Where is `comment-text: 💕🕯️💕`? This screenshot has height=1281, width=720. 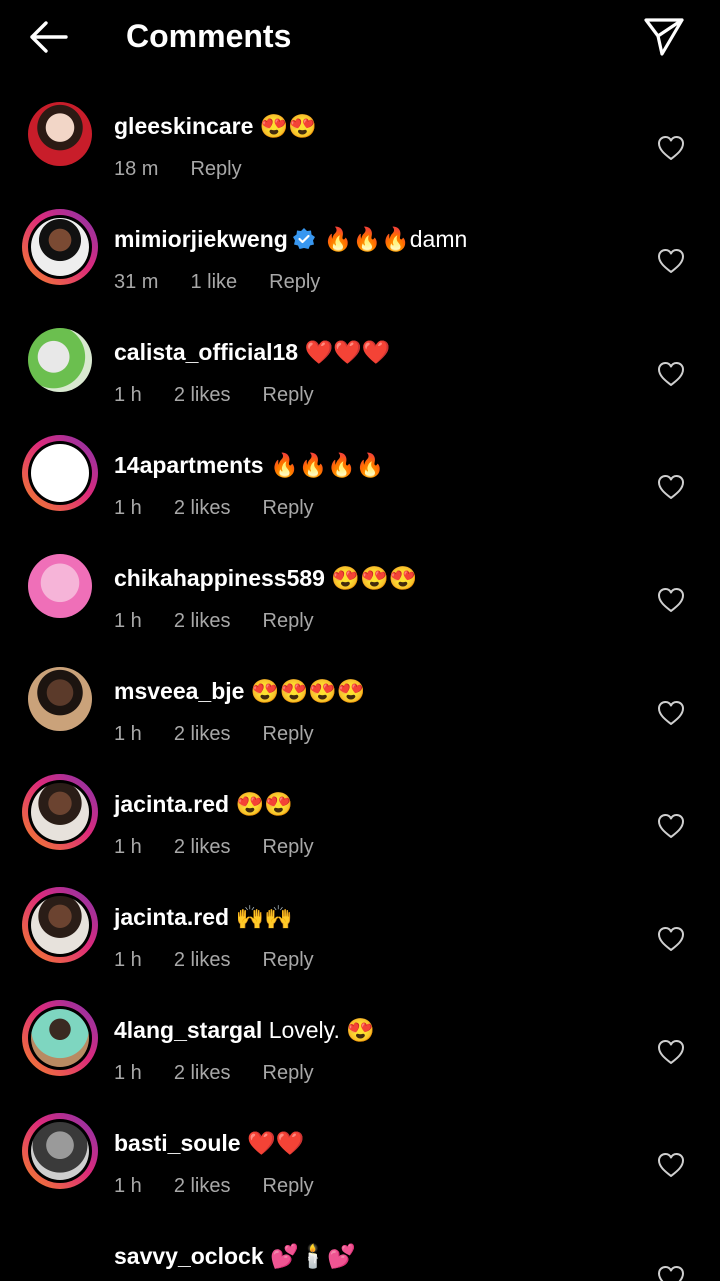
comment-text: 💕🕯️💕 is located at coordinates (313, 1256).